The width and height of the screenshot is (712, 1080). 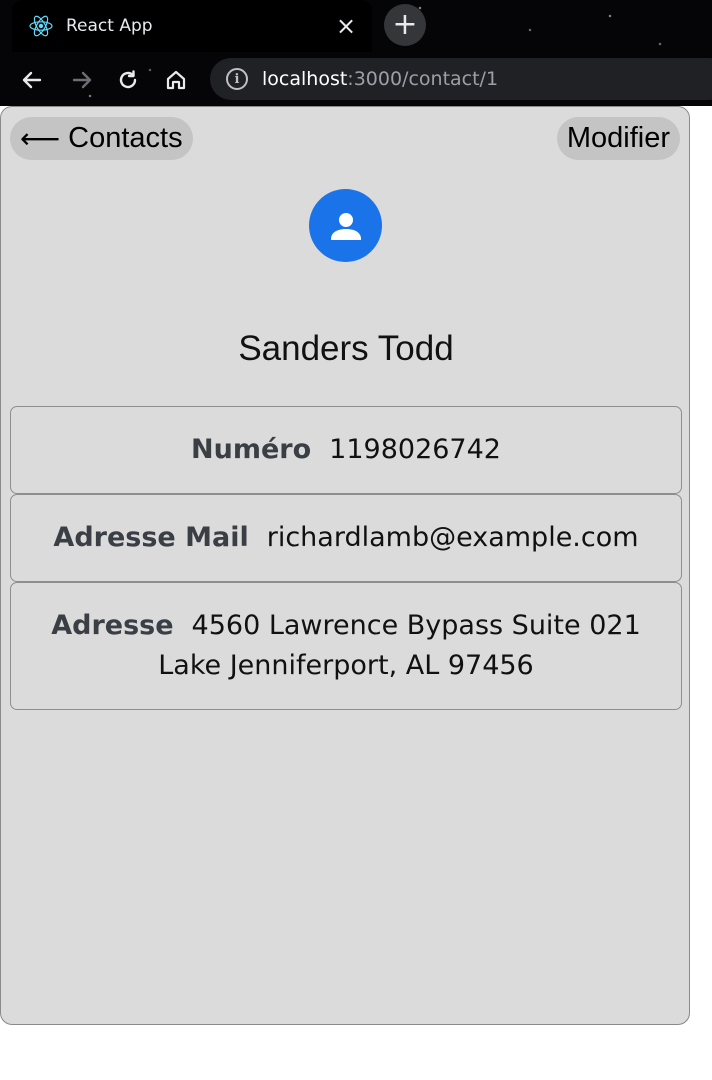 I want to click on email-row: Adresse Mail richardlamb@example.com, so click(x=346, y=538).